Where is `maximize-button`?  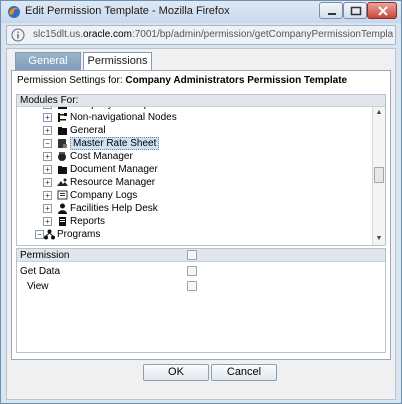 maximize-button is located at coordinates (355, 10).